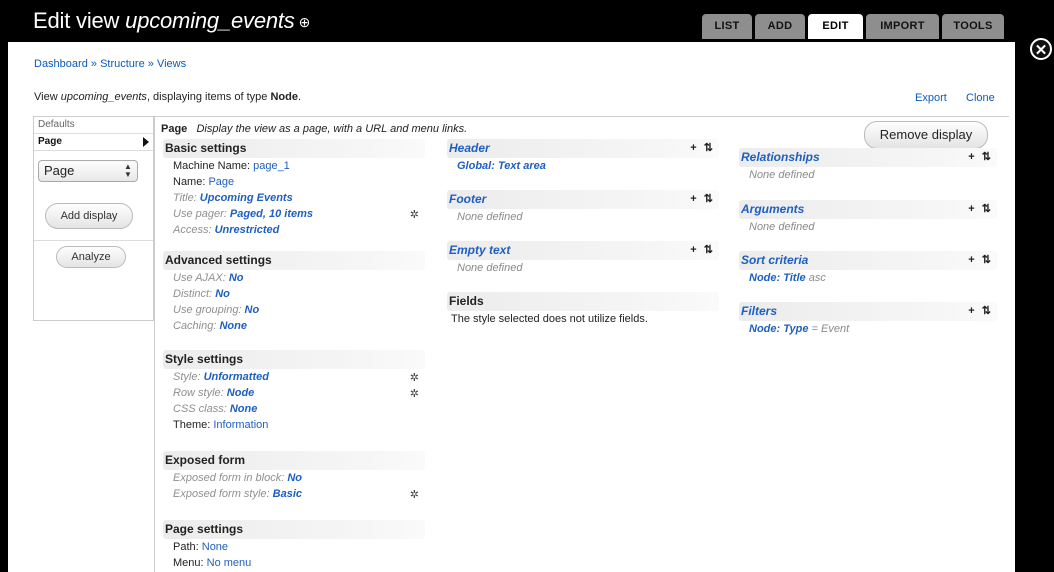 The width and height of the screenshot is (1054, 572). I want to click on section-heading: Fields, so click(583, 301).